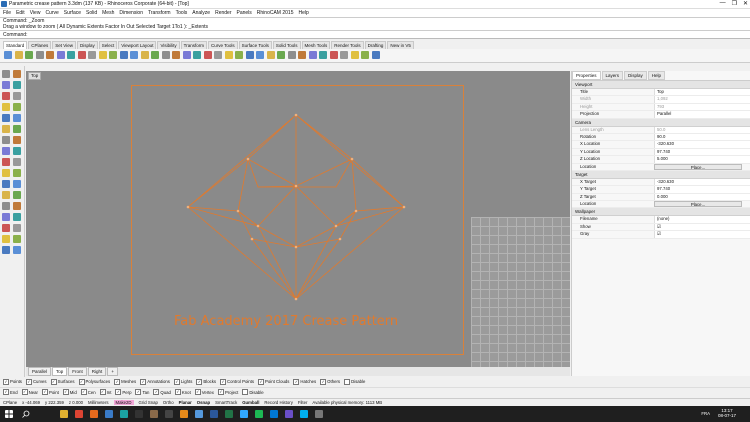  Describe the element at coordinates (69, 392) in the screenshot. I see `osnap-checkbox: ✓ Mid` at that location.